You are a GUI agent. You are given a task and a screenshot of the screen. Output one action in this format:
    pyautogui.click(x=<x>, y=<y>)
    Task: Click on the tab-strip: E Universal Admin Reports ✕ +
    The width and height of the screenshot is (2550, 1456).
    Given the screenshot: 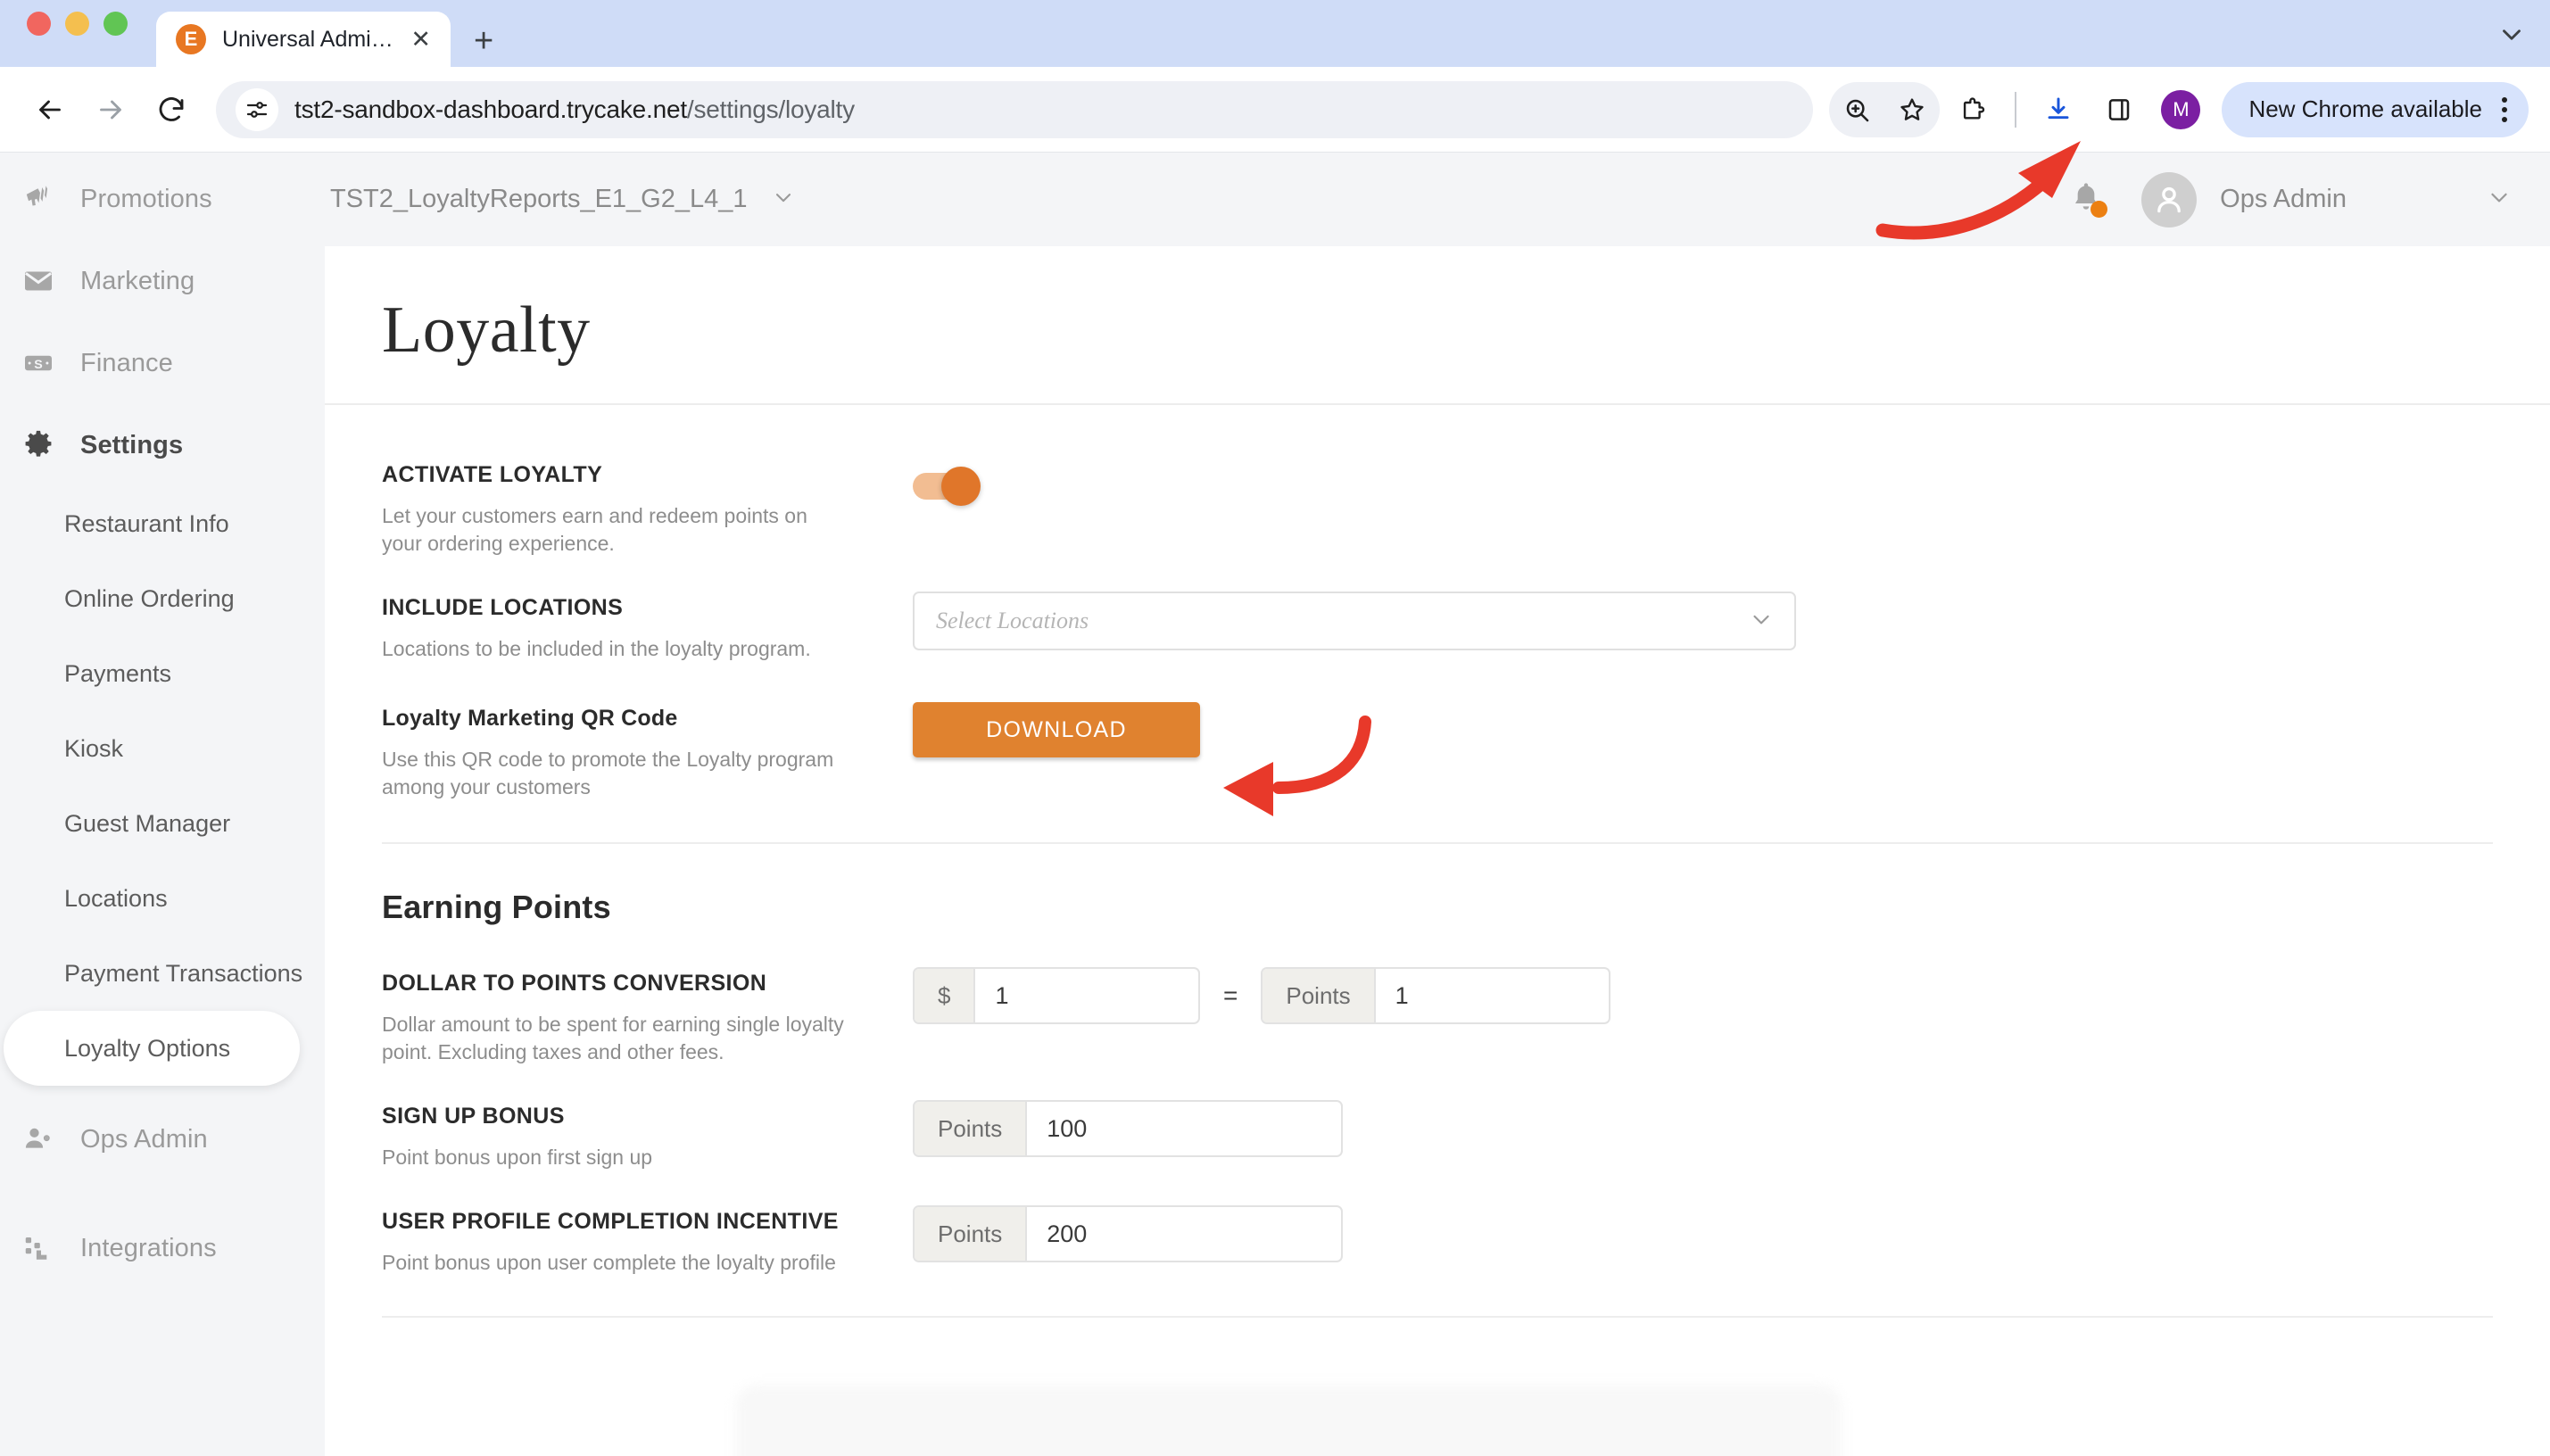 What is the action you would take?
    pyautogui.click(x=1275, y=33)
    